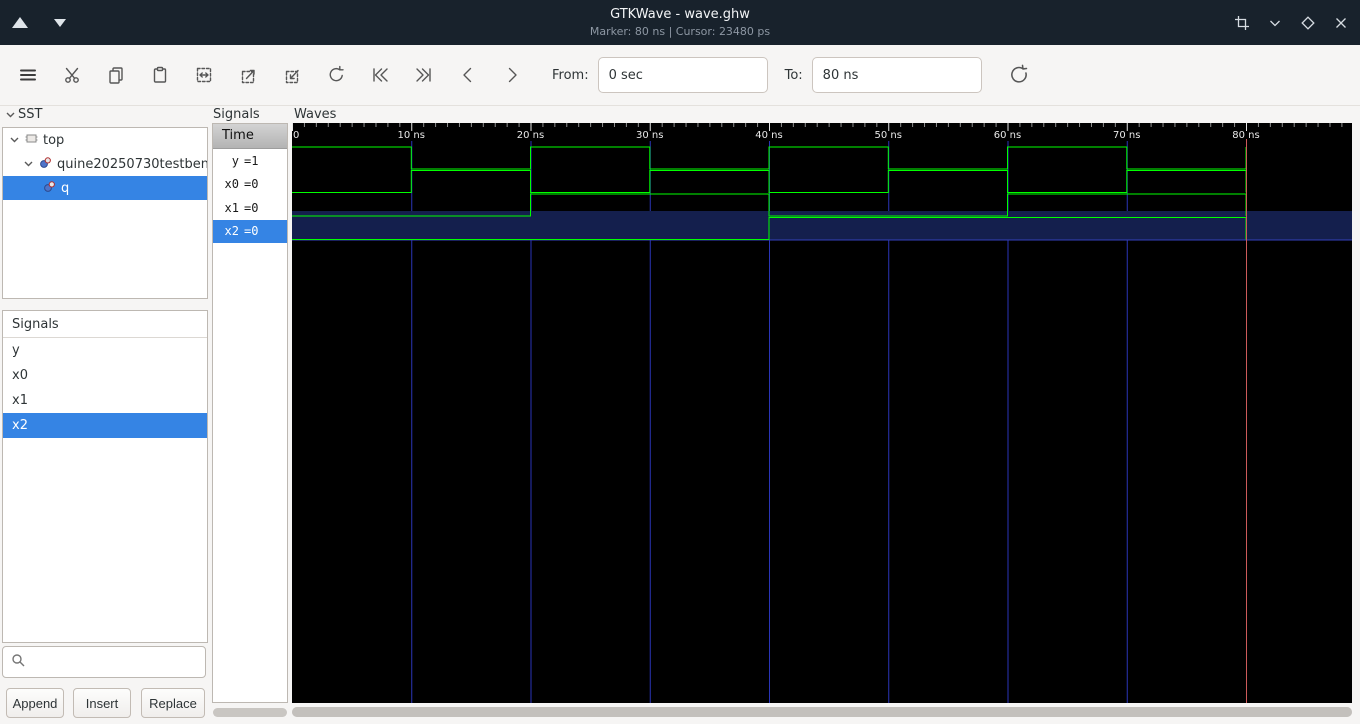  What do you see at coordinates (1242, 23) in the screenshot?
I see `fit-window-icon` at bounding box center [1242, 23].